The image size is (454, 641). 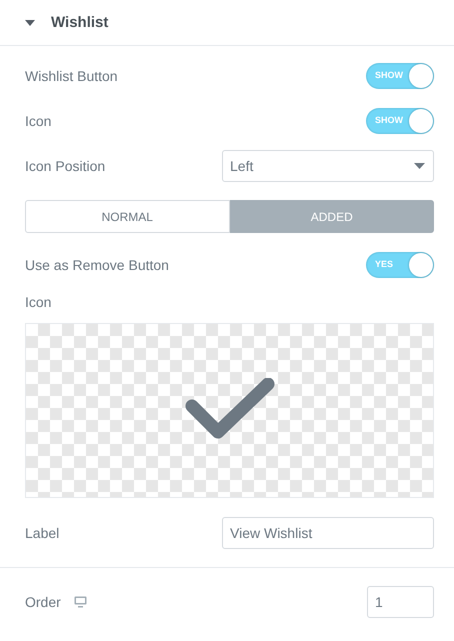 I want to click on tab: NORMAL, so click(x=127, y=216).